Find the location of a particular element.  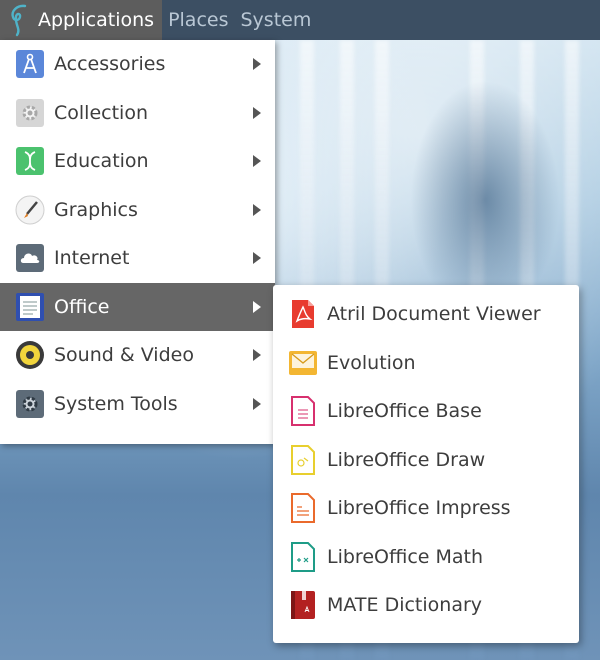

ice-shadow is located at coordinates (485, 200).